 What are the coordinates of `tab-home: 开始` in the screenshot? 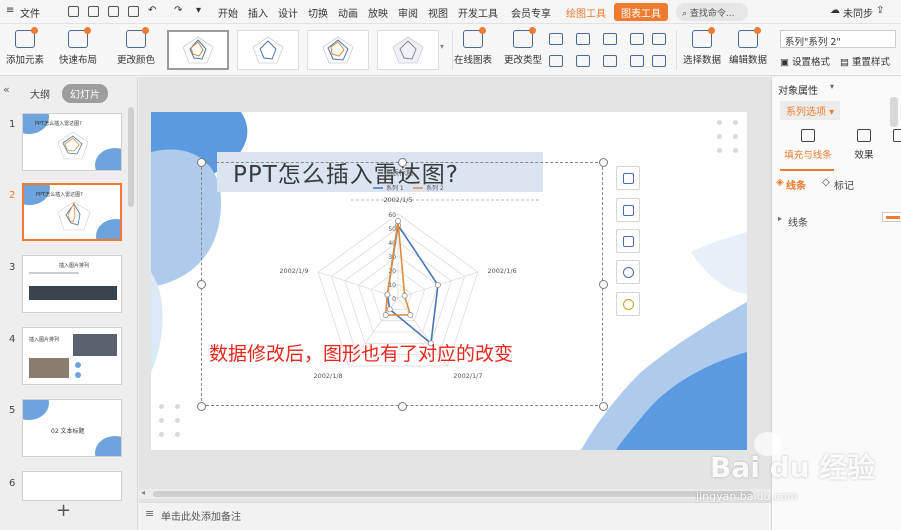 It's located at (228, 12).